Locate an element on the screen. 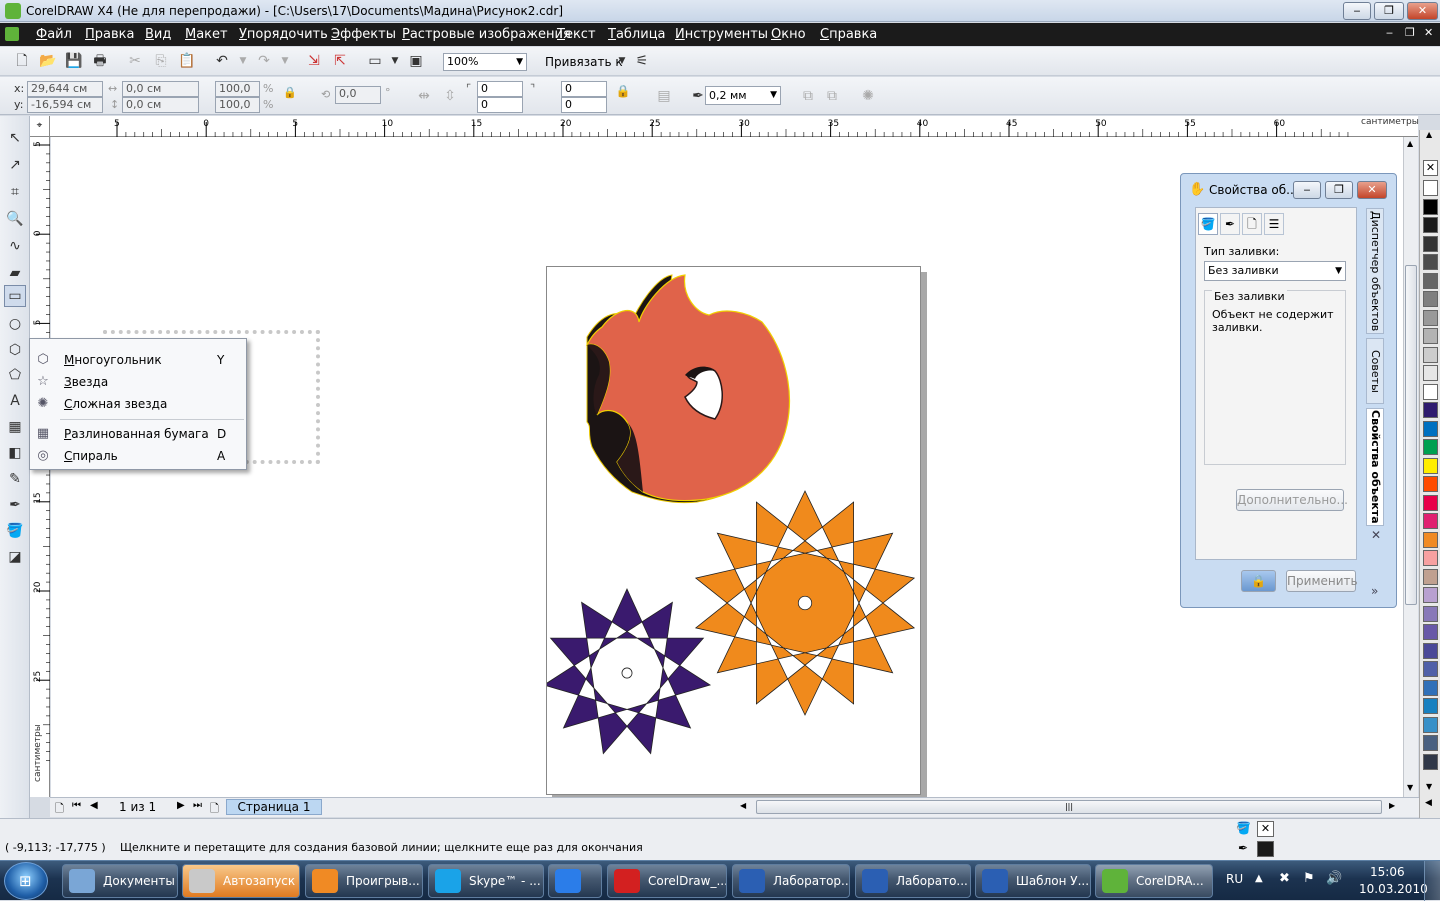 The image size is (1440, 901). side-tab-hints: Советы is located at coordinates (1375, 371).